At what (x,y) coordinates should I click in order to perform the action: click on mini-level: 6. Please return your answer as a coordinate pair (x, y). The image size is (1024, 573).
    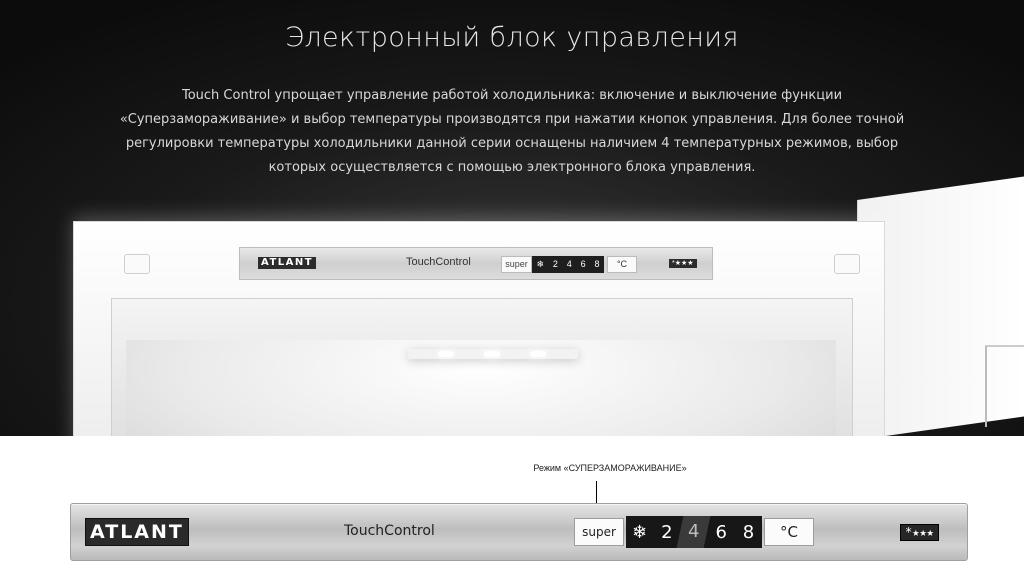
    Looking at the image, I should click on (583, 264).